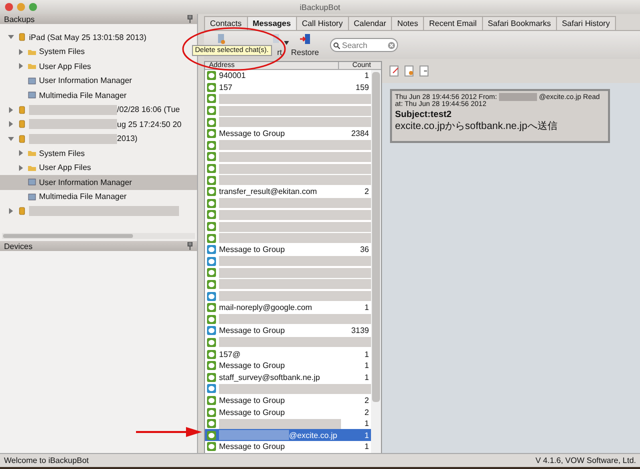 This screenshot has height=469, width=640. Describe the element at coordinates (313, 435) in the screenshot. I see `address-text: @excite.co.jp` at that location.